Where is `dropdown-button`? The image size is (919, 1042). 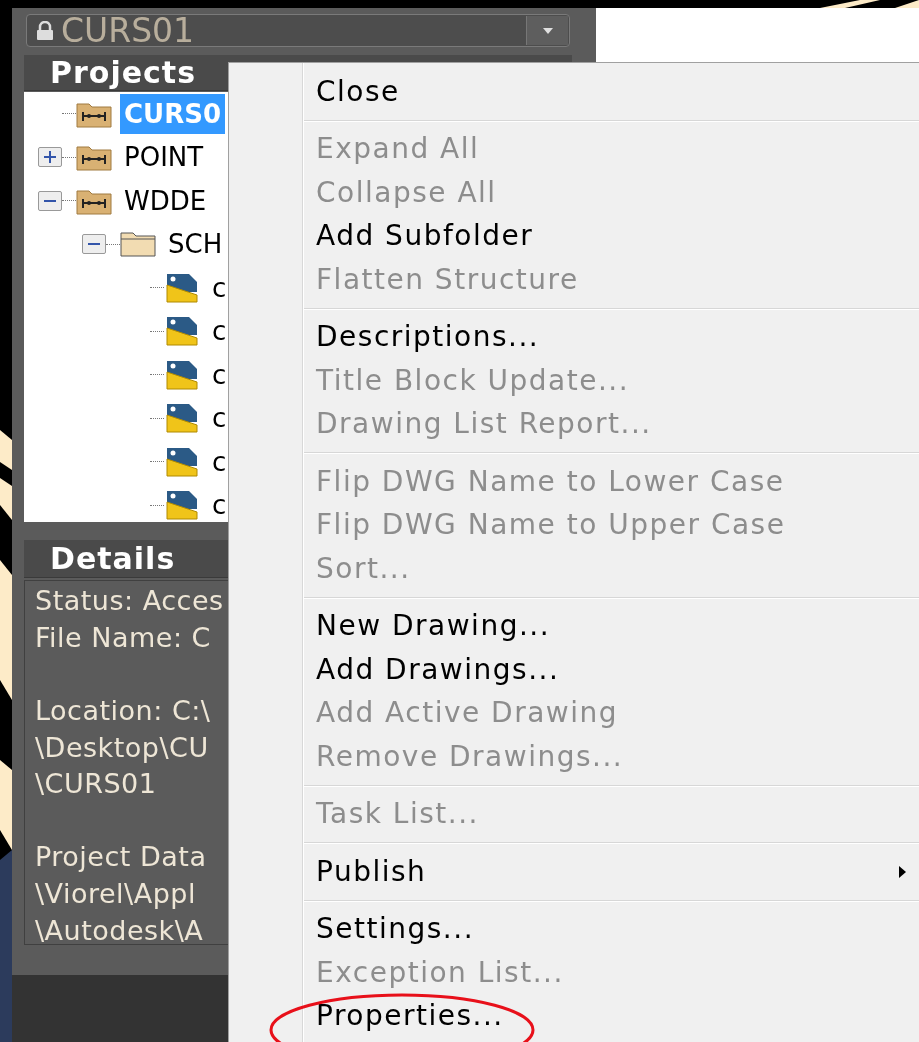 dropdown-button is located at coordinates (547, 30).